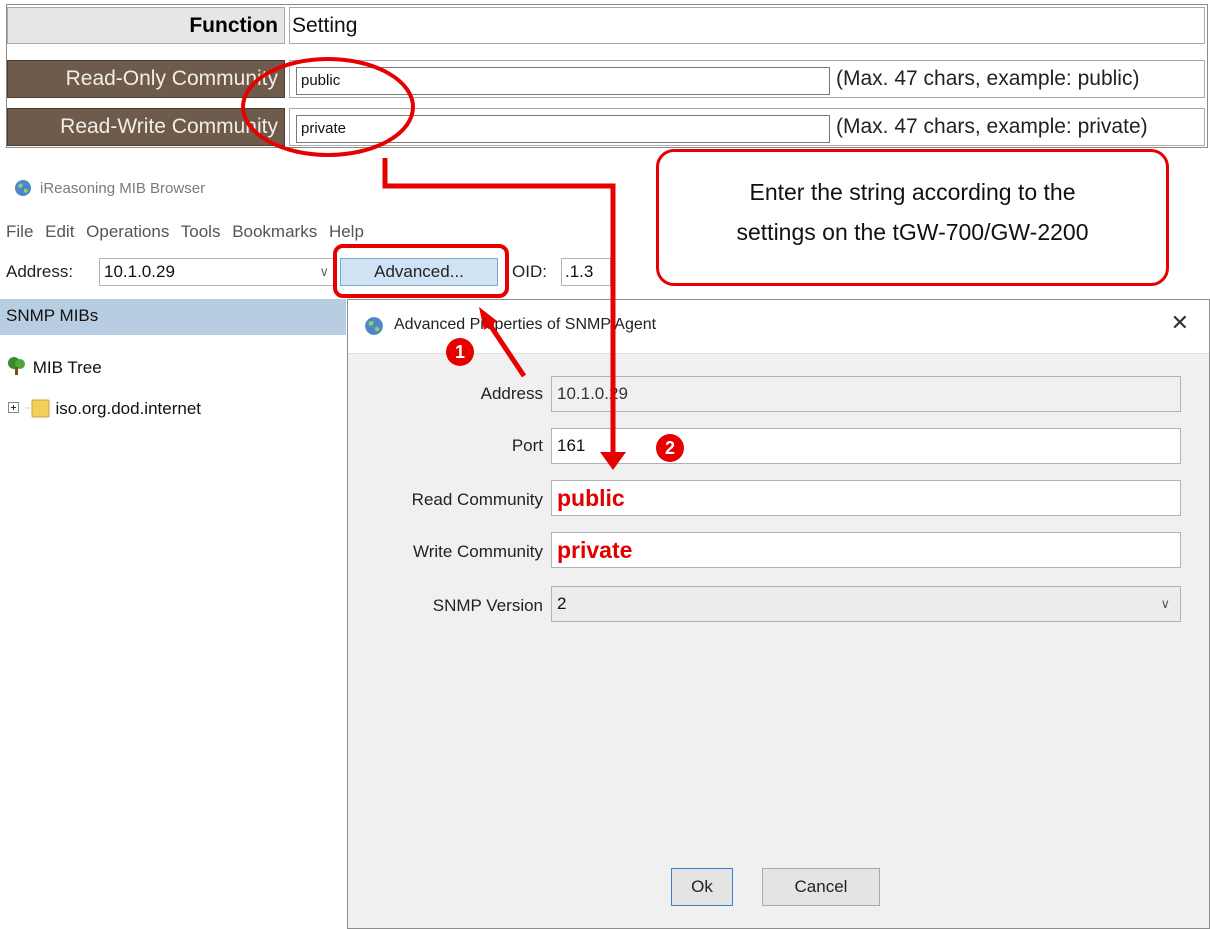  I want to click on highlight-ellipse, so click(328, 107).